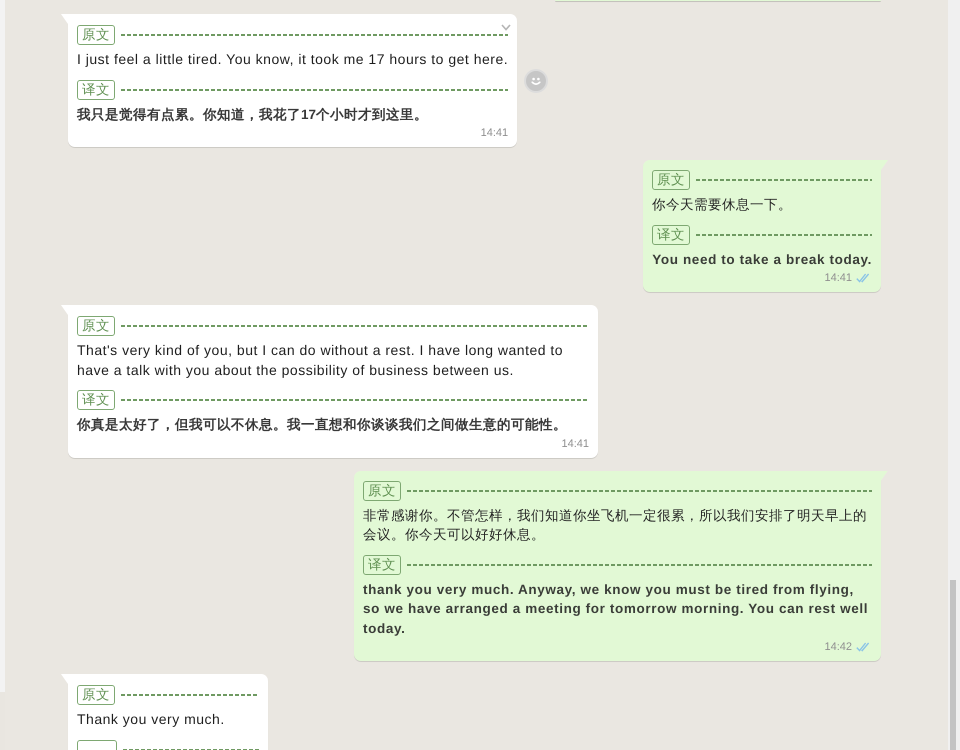  What do you see at coordinates (292, 59) in the screenshot?
I see `original-text: I just feel a little tired. You know, it took me 17 hours to get here.` at bounding box center [292, 59].